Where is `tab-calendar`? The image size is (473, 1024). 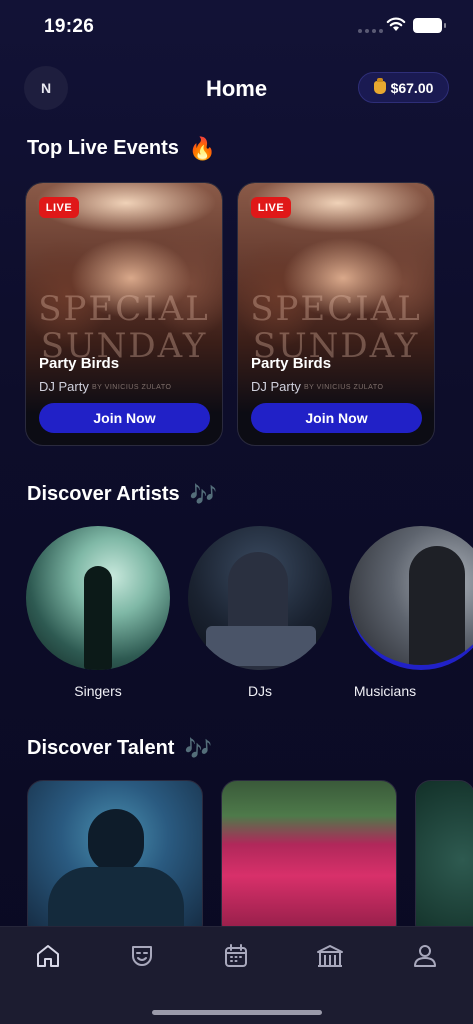 tab-calendar is located at coordinates (236, 956).